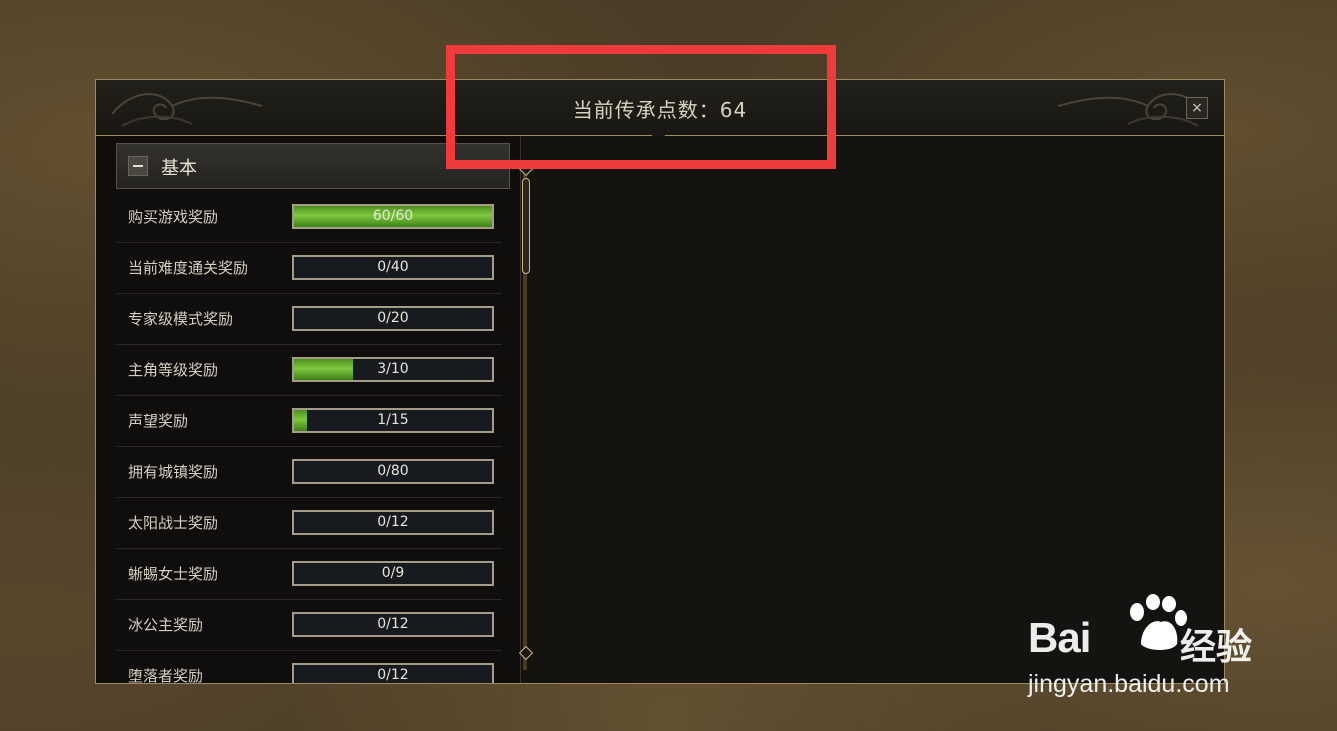 The width and height of the screenshot is (1337, 731). I want to click on progress-text: 3/10, so click(393, 369).